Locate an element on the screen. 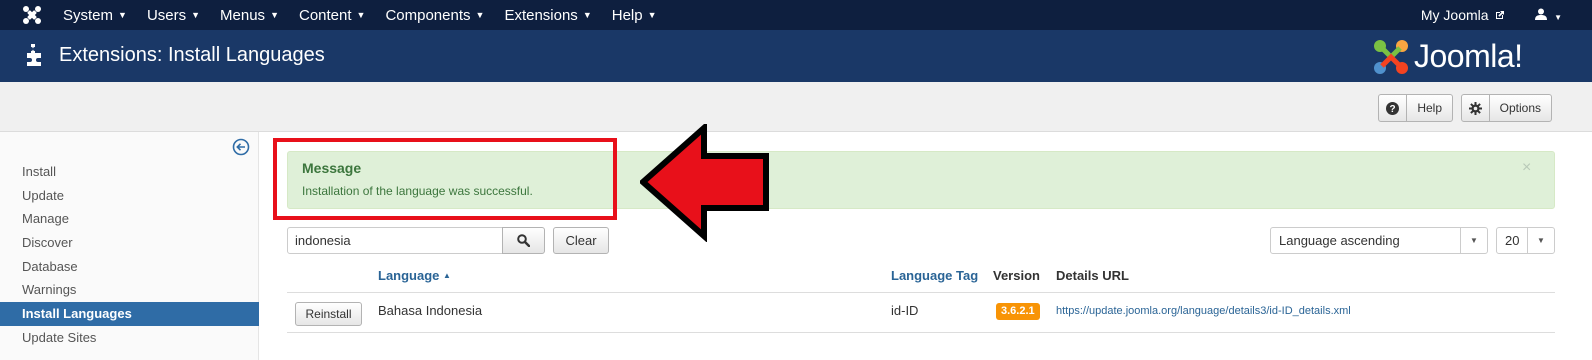 This screenshot has height=360, width=1592. user-menu: ▼ is located at coordinates (1548, 15).